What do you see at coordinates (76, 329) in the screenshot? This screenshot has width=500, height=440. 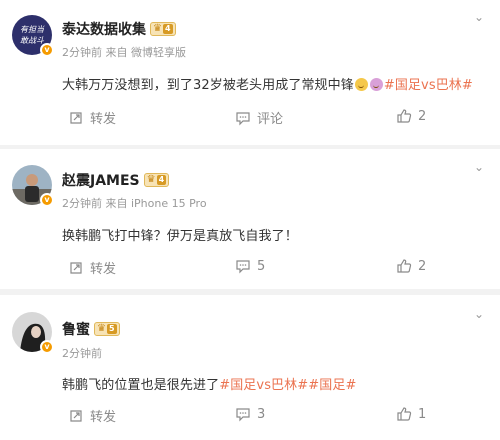 I see `username-text: 鲁蜜` at bounding box center [76, 329].